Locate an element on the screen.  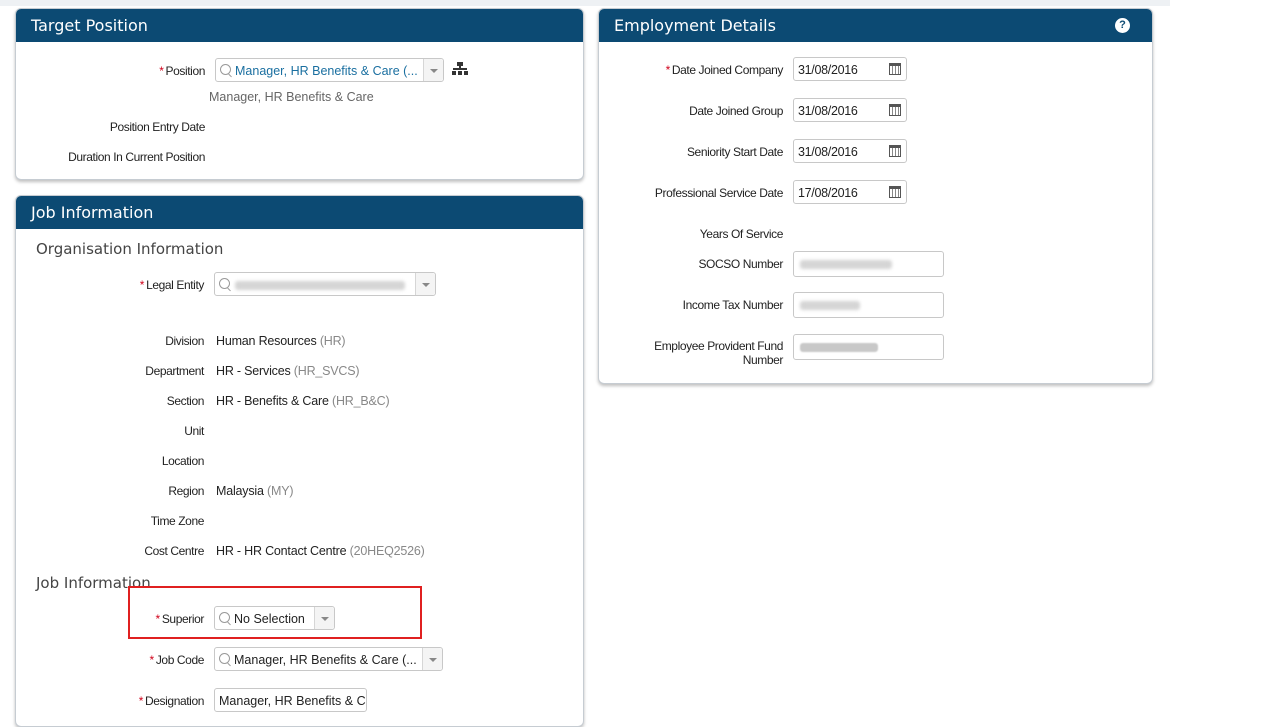
position-subtext: Manager, HR Benefits & Care is located at coordinates (291, 97).